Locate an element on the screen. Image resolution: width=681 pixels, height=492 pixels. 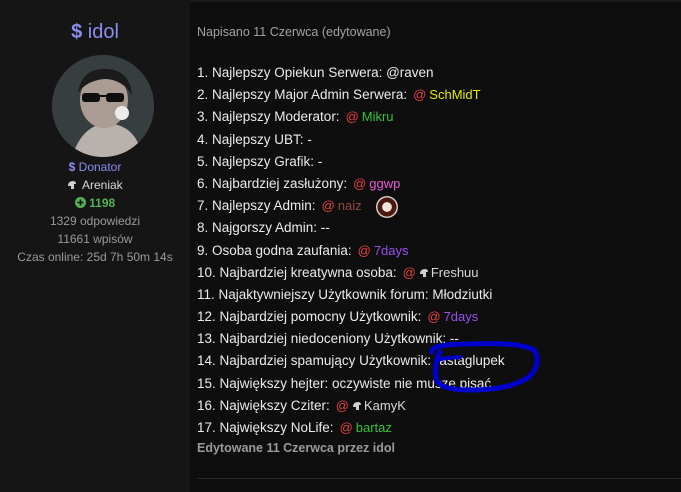
award-line: 16. Największy Cziter: @ KamyK is located at coordinates (351, 406).